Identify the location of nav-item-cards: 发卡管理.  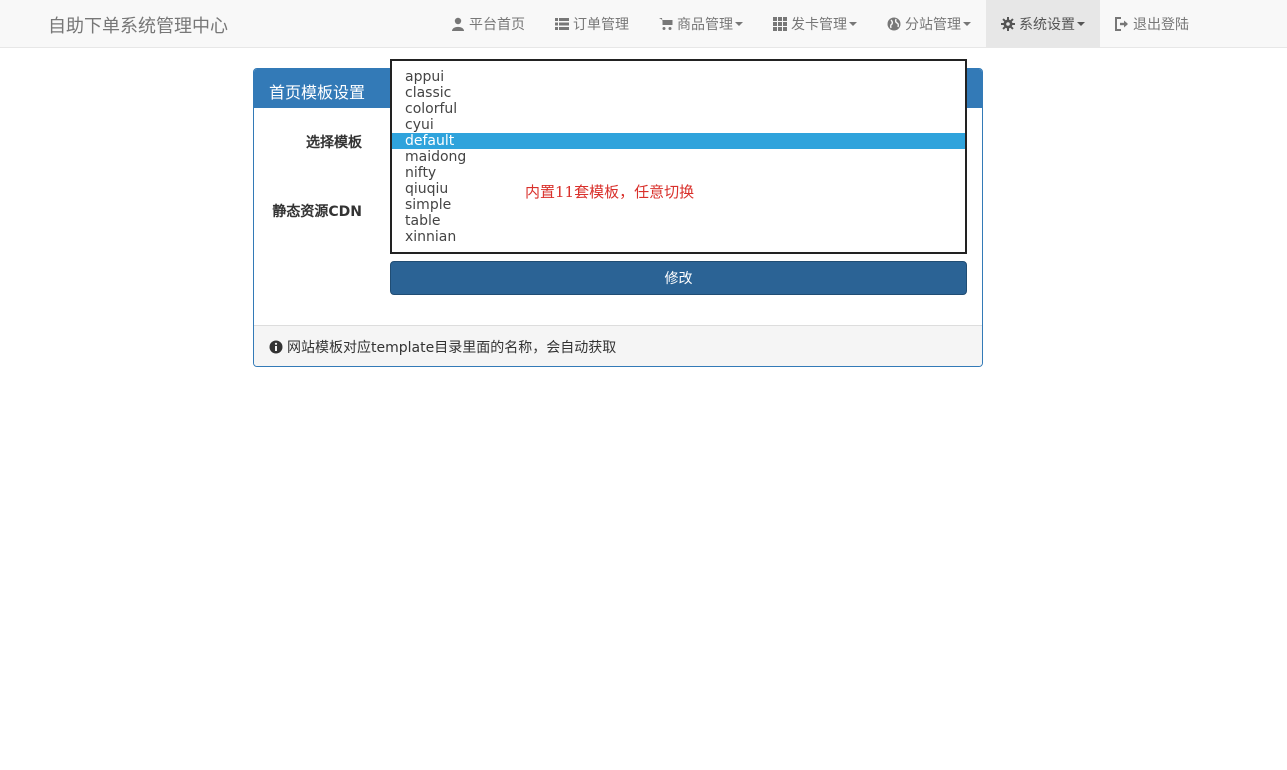
(815, 24).